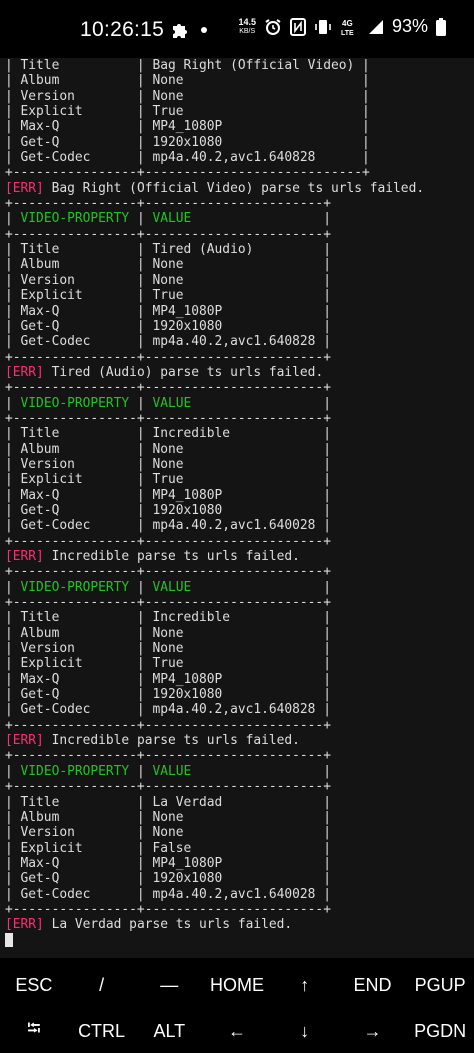  I want to click on key-alt: ALT, so click(169, 1031).